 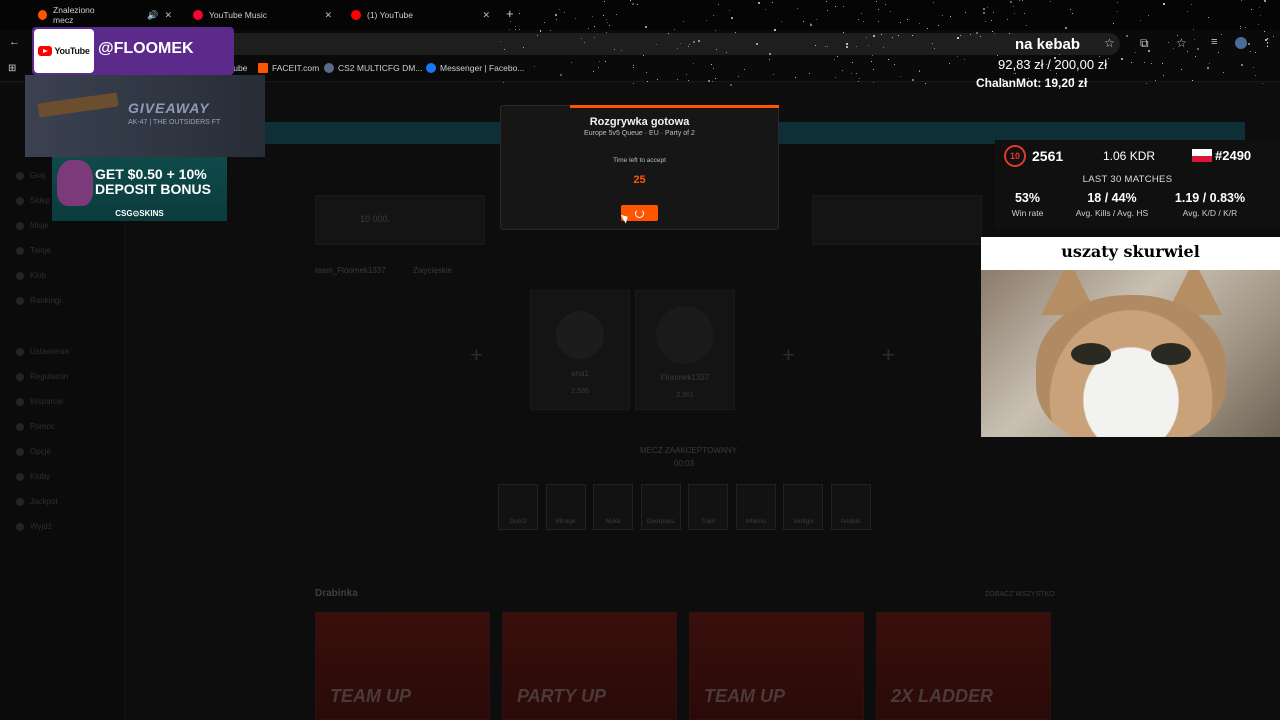 I want to click on extensions-icon: ⧉, so click(x=1144, y=43).